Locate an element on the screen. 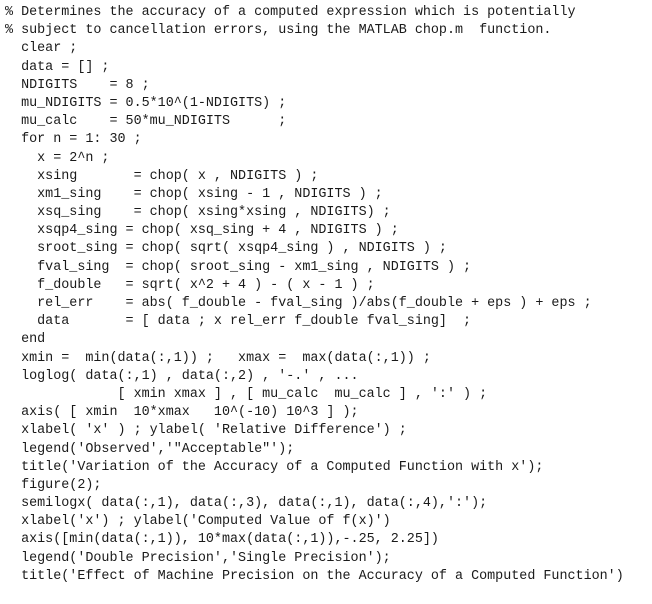 The width and height of the screenshot is (652, 604). code-line: figure(2); is located at coordinates (53, 485).